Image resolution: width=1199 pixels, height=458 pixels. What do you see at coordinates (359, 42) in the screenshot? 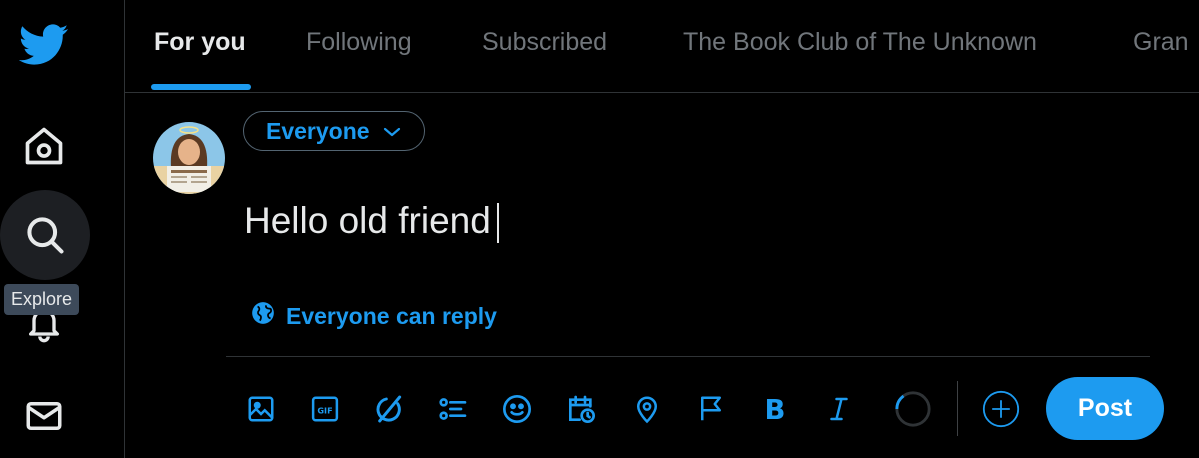
I see `tab-following: Following` at bounding box center [359, 42].